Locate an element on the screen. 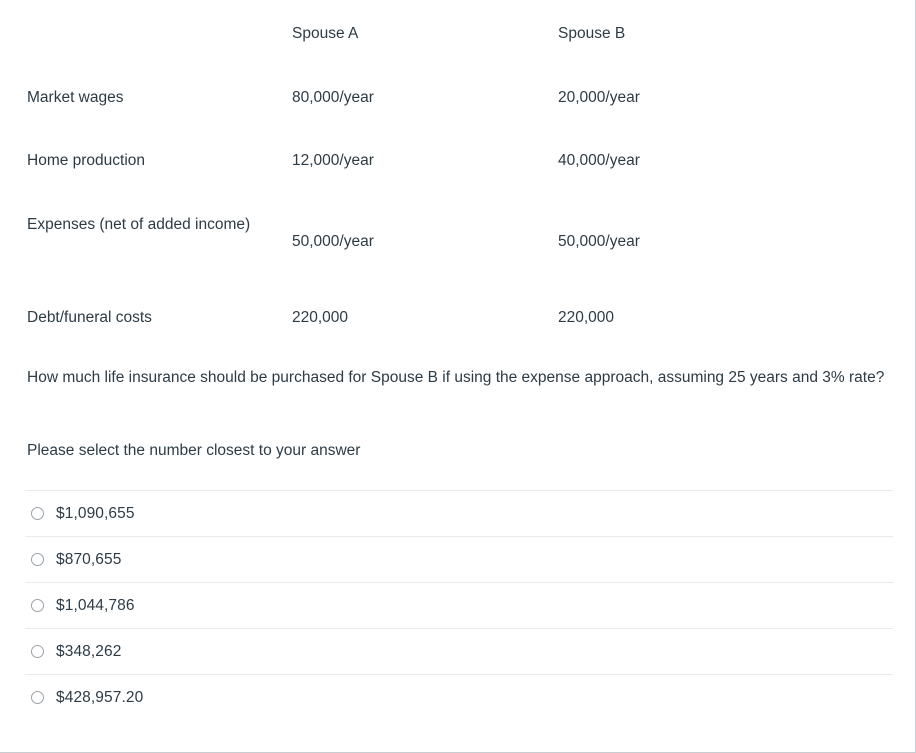  answer-option-1: $1,090,655 is located at coordinates (459, 513).